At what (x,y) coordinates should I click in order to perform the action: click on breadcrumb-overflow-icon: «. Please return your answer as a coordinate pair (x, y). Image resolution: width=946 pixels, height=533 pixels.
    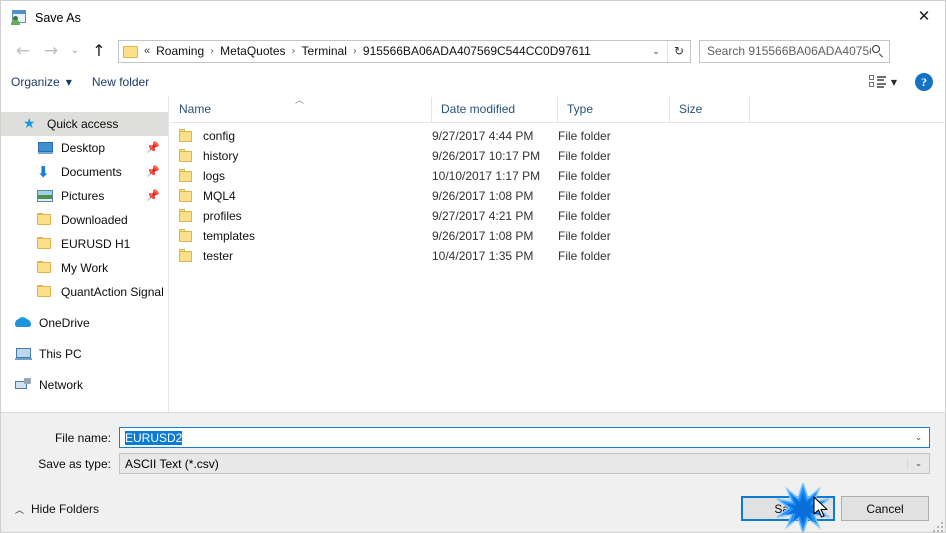
    Looking at the image, I should click on (148, 51).